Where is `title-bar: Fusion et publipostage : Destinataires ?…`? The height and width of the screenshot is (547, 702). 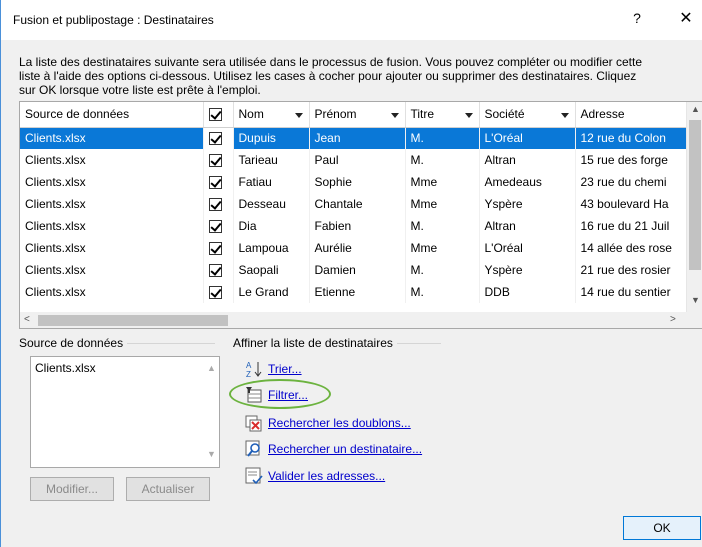 title-bar: Fusion et publipostage : Destinataires ?… is located at coordinates (351, 20).